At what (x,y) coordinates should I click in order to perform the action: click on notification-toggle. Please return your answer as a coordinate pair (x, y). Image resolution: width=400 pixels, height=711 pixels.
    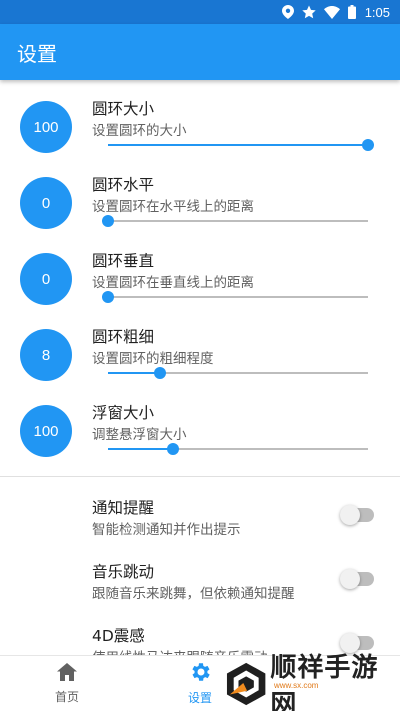
    Looking at the image, I should click on (357, 515).